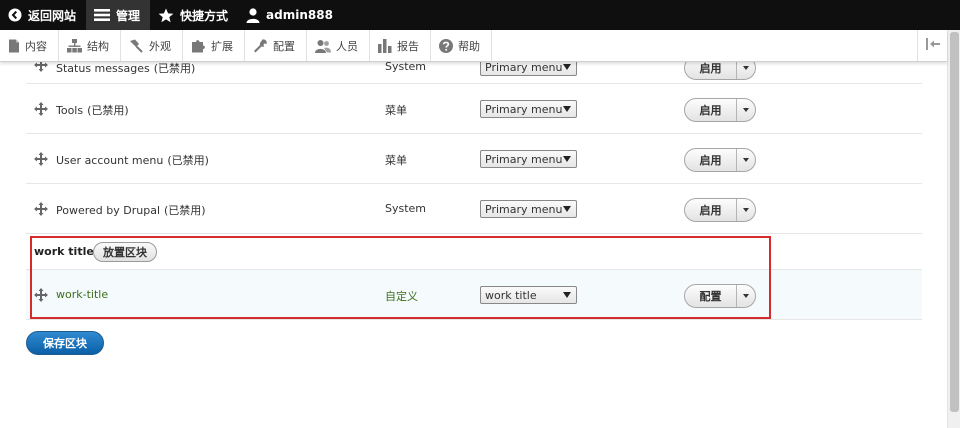 This screenshot has height=428, width=960. I want to click on region-title: work title, so click(64, 251).